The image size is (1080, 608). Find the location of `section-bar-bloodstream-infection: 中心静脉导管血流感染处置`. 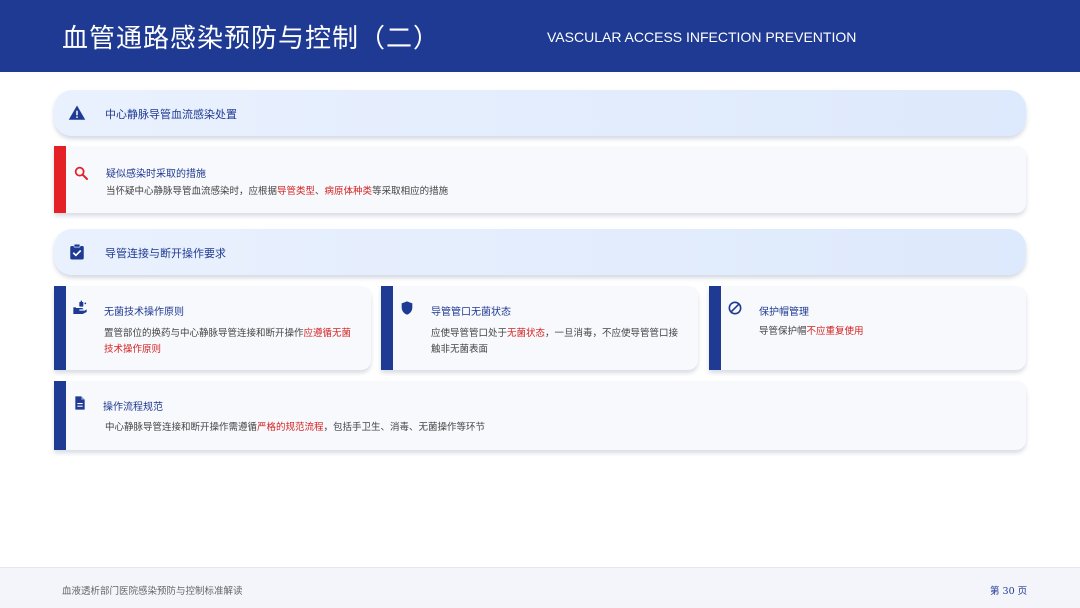

section-bar-bloodstream-infection: 中心静脉导管血流感染处置 is located at coordinates (540, 113).